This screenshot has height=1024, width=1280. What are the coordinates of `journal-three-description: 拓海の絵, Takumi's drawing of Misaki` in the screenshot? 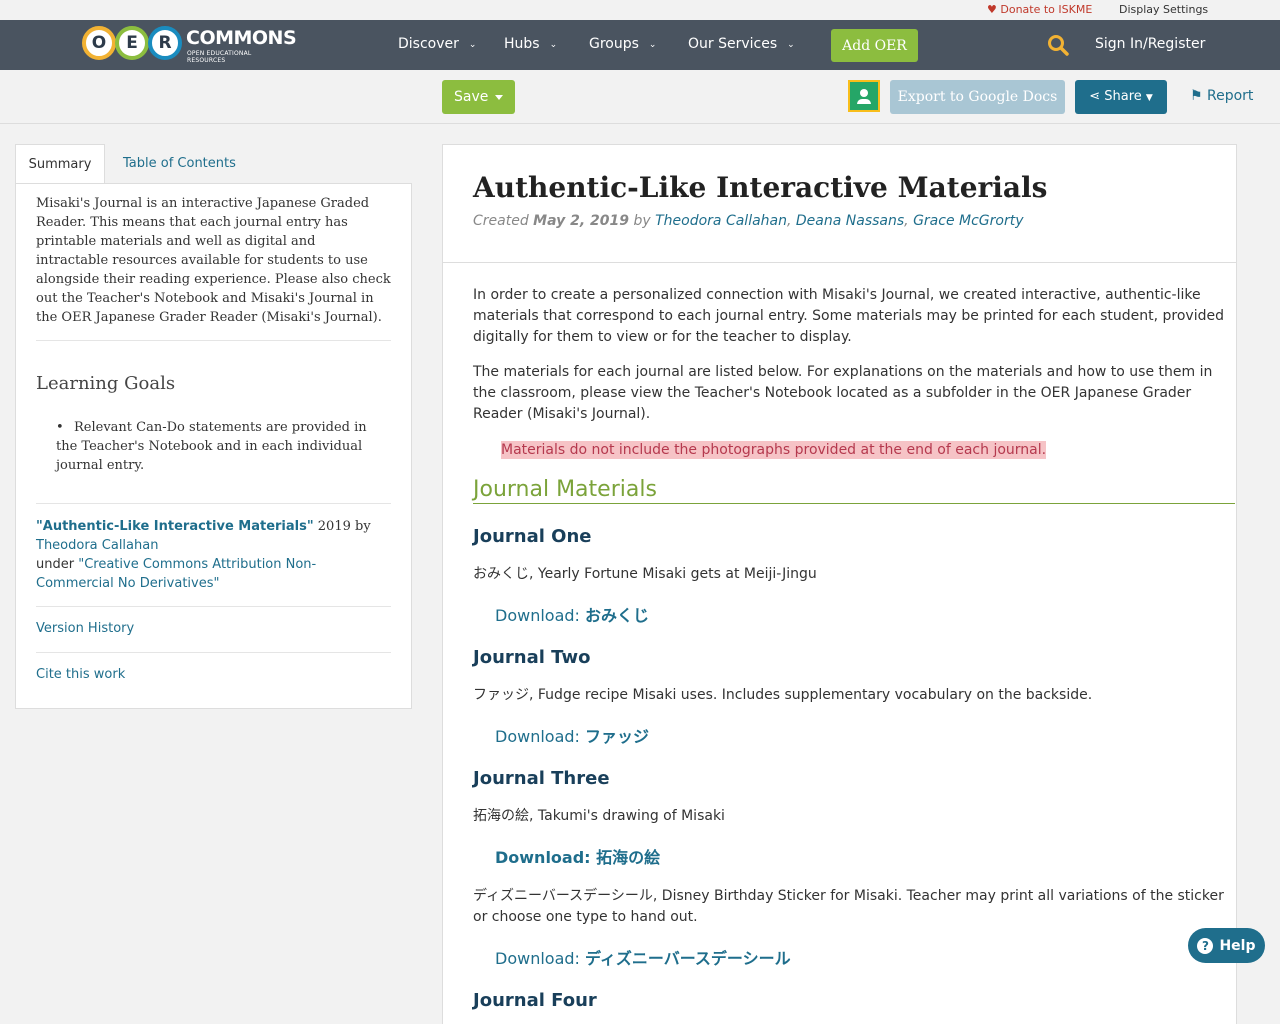 It's located at (599, 816).